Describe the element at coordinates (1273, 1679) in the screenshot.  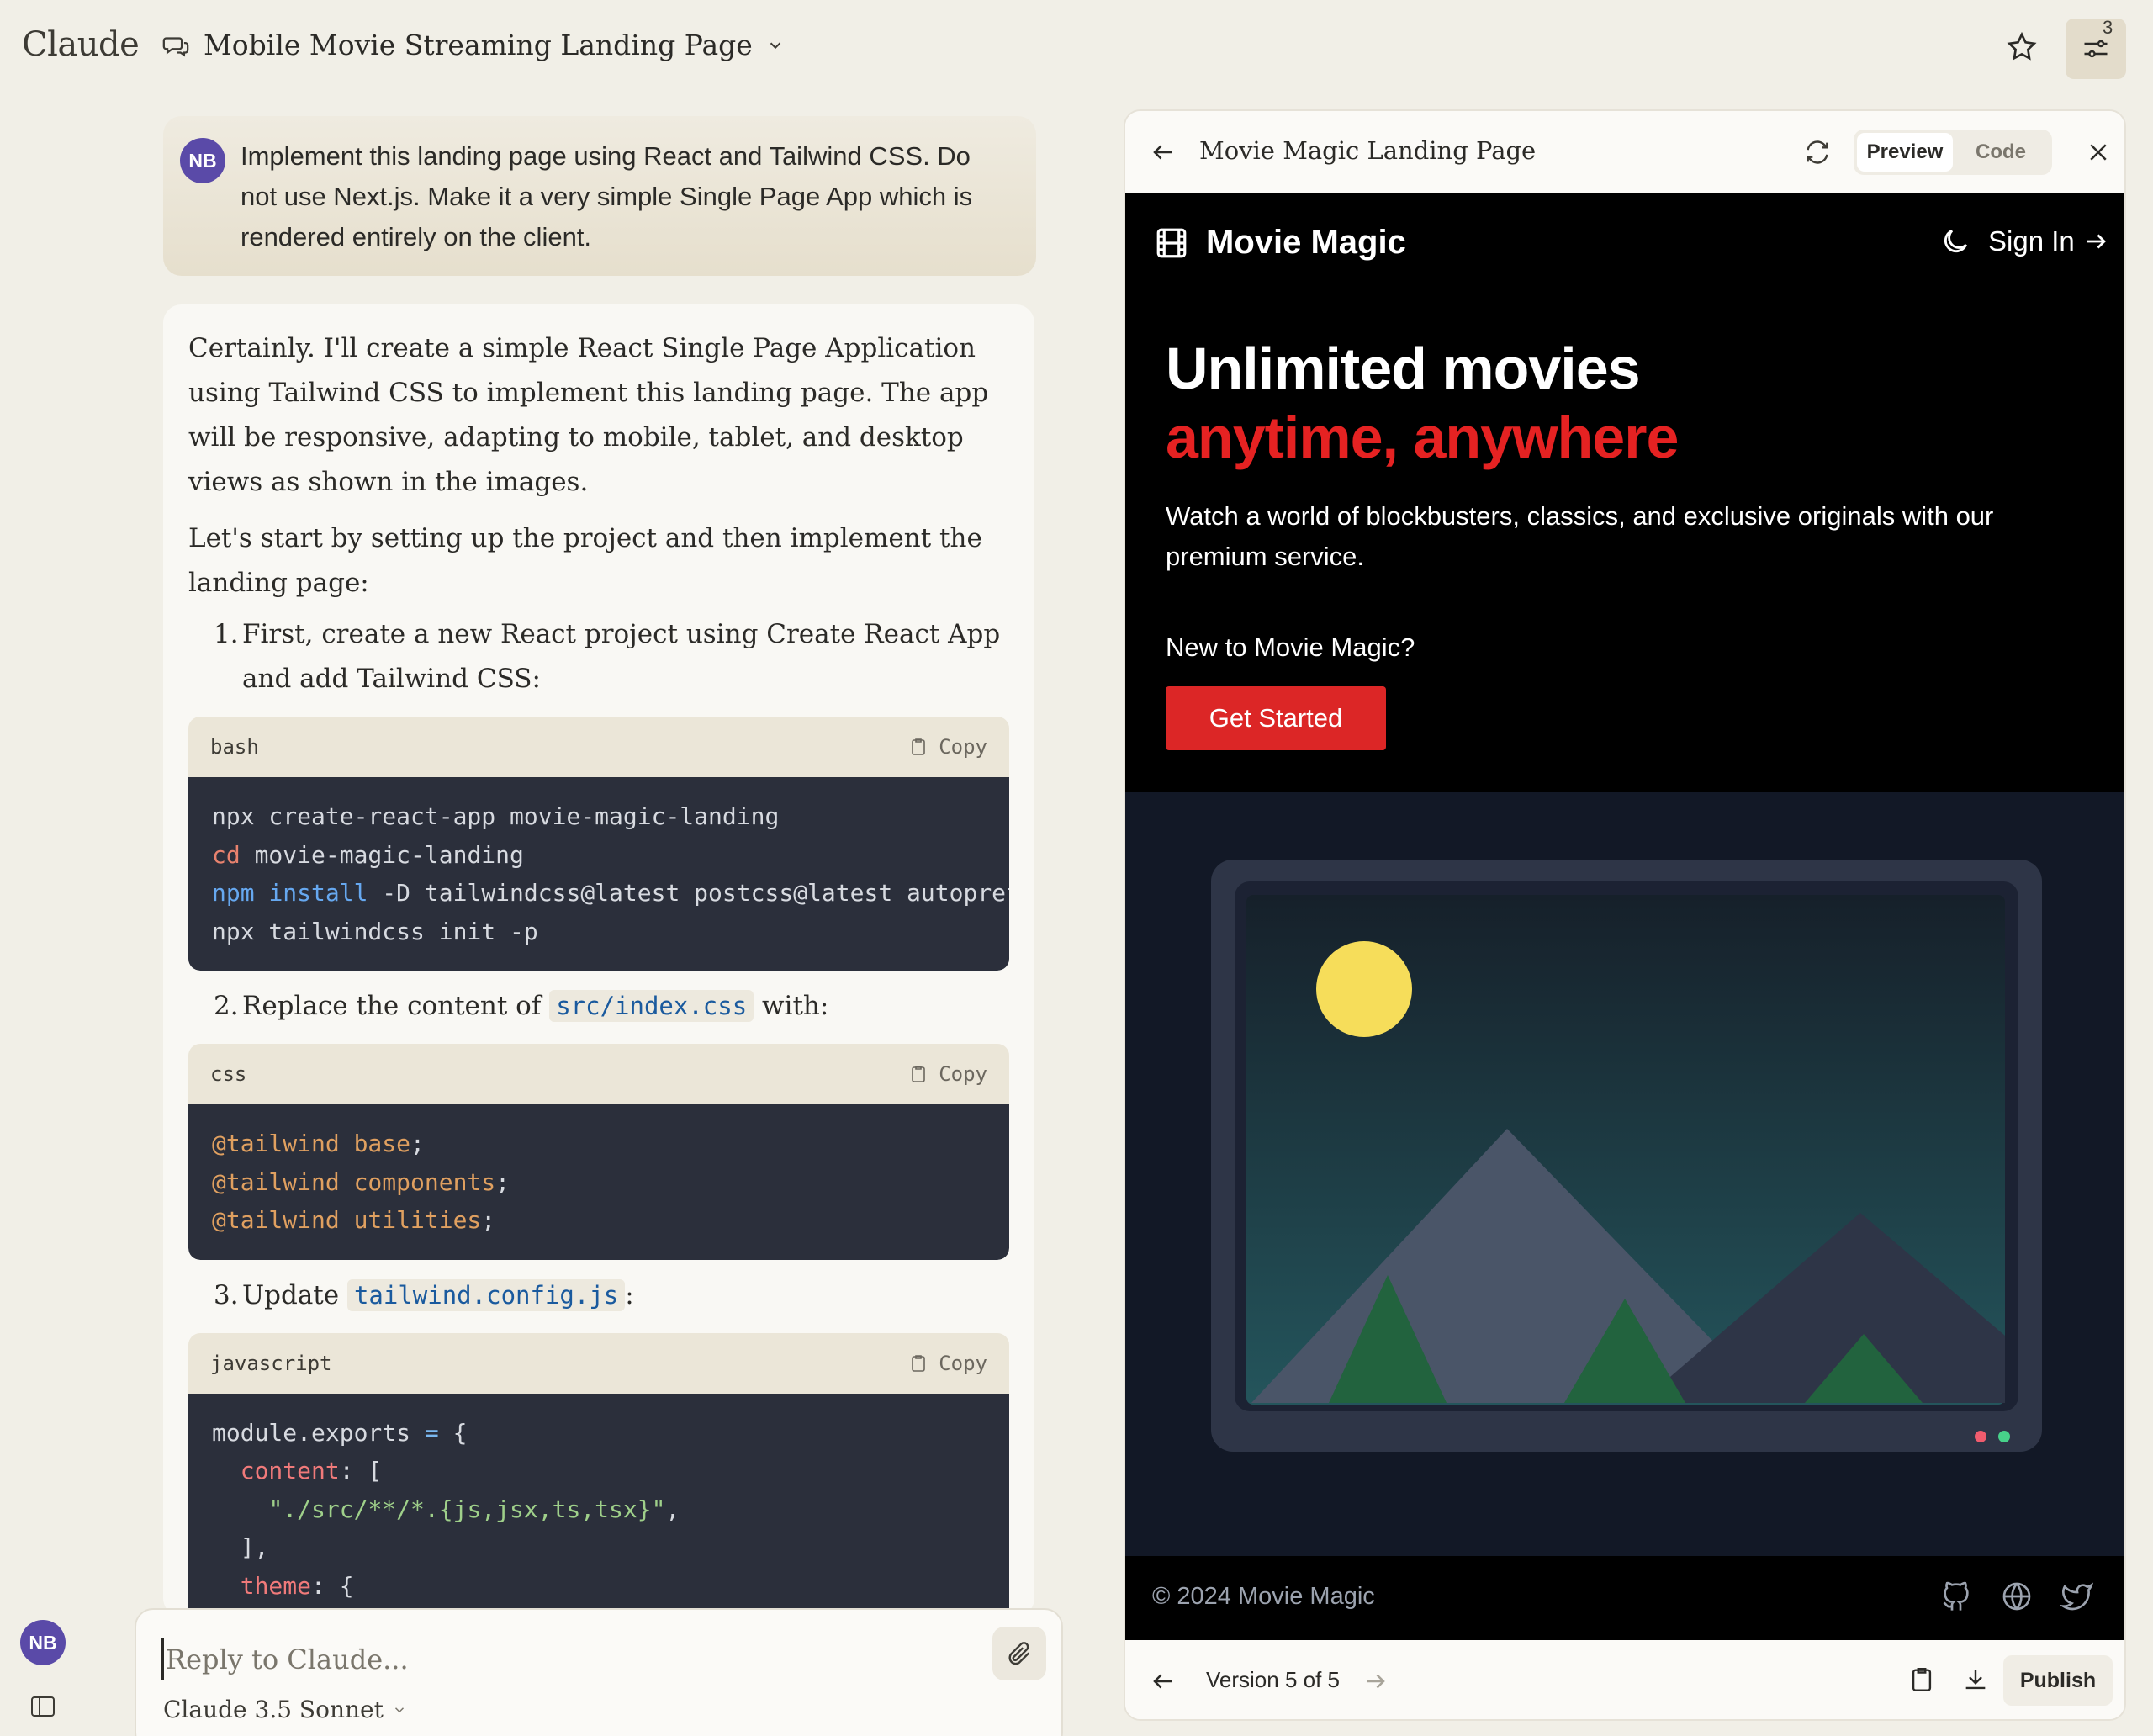
I see `version-label: Version 5 of 5` at that location.